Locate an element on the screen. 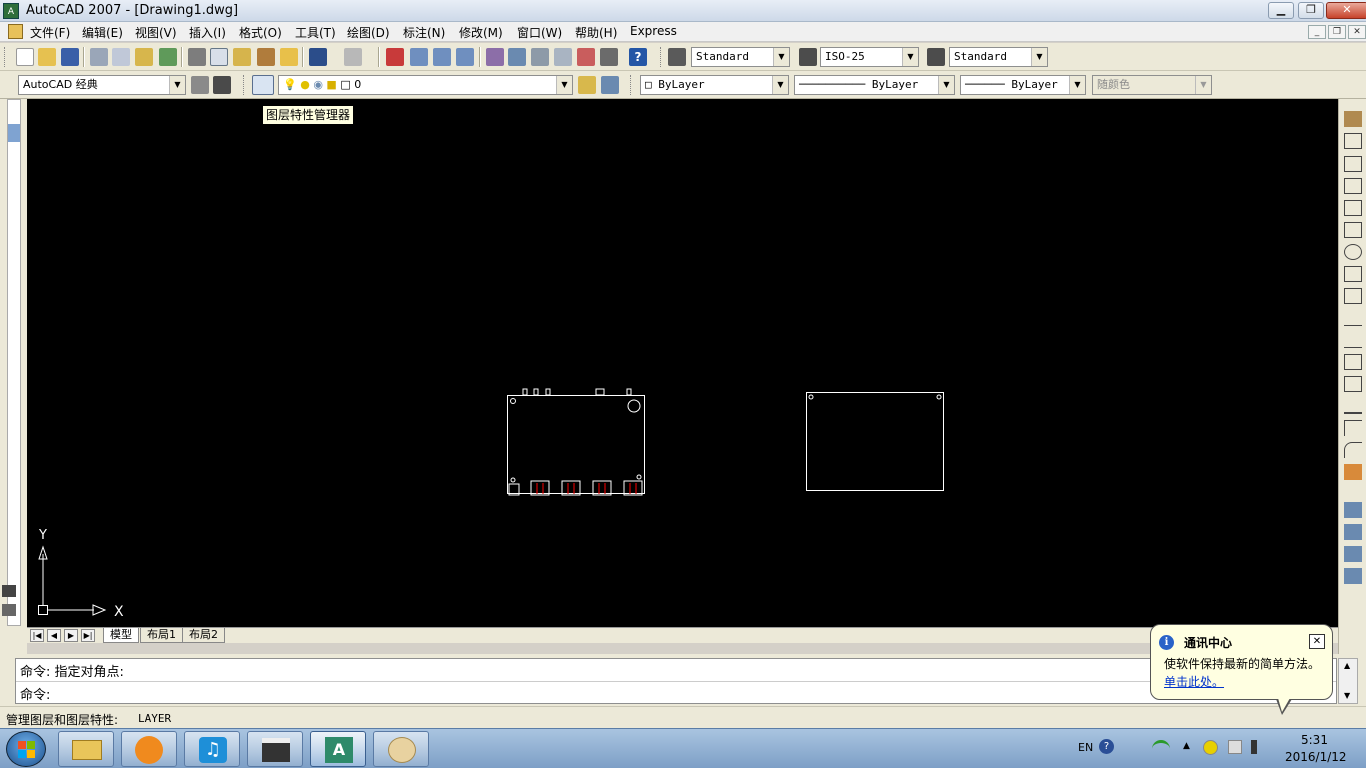 The height and width of the screenshot is (768, 1366). scale-icon is located at coordinates (1353, 274).